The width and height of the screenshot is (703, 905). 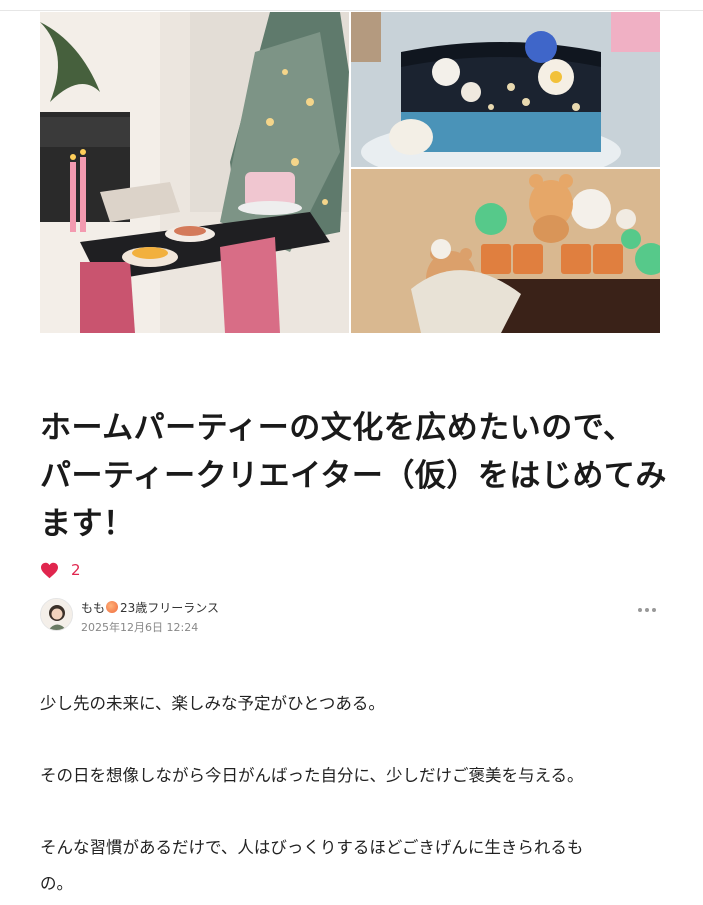 What do you see at coordinates (60, 570) in the screenshot?
I see `like-button: 2` at bounding box center [60, 570].